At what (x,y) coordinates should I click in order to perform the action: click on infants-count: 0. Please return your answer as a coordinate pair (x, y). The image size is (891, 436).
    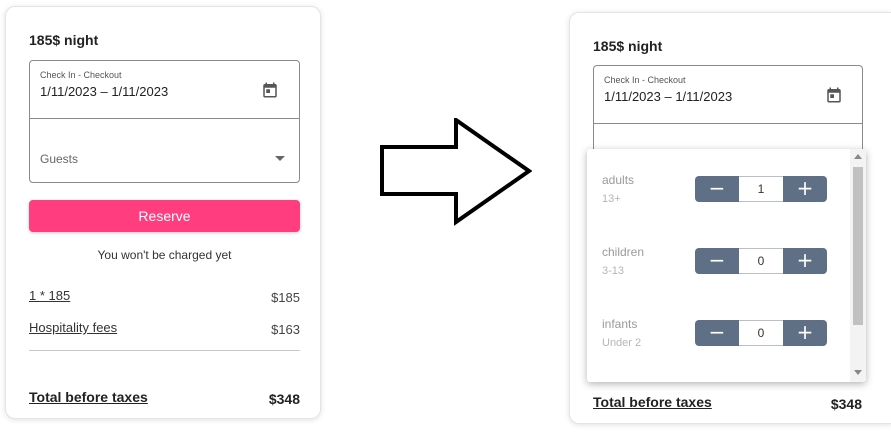
    Looking at the image, I should click on (761, 333).